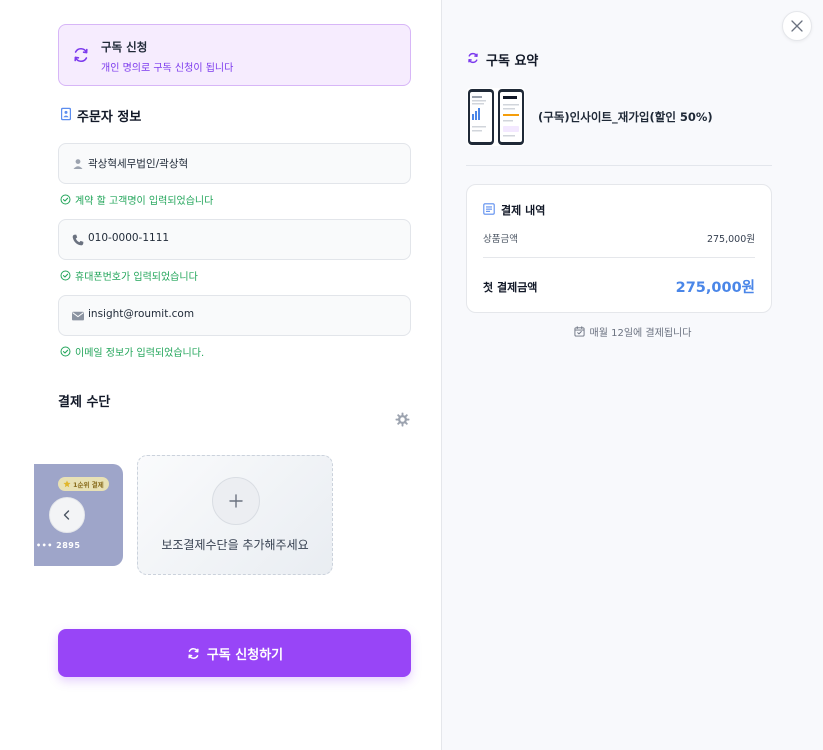  I want to click on primary-payment-badge: 1순위 결제, so click(83, 484).